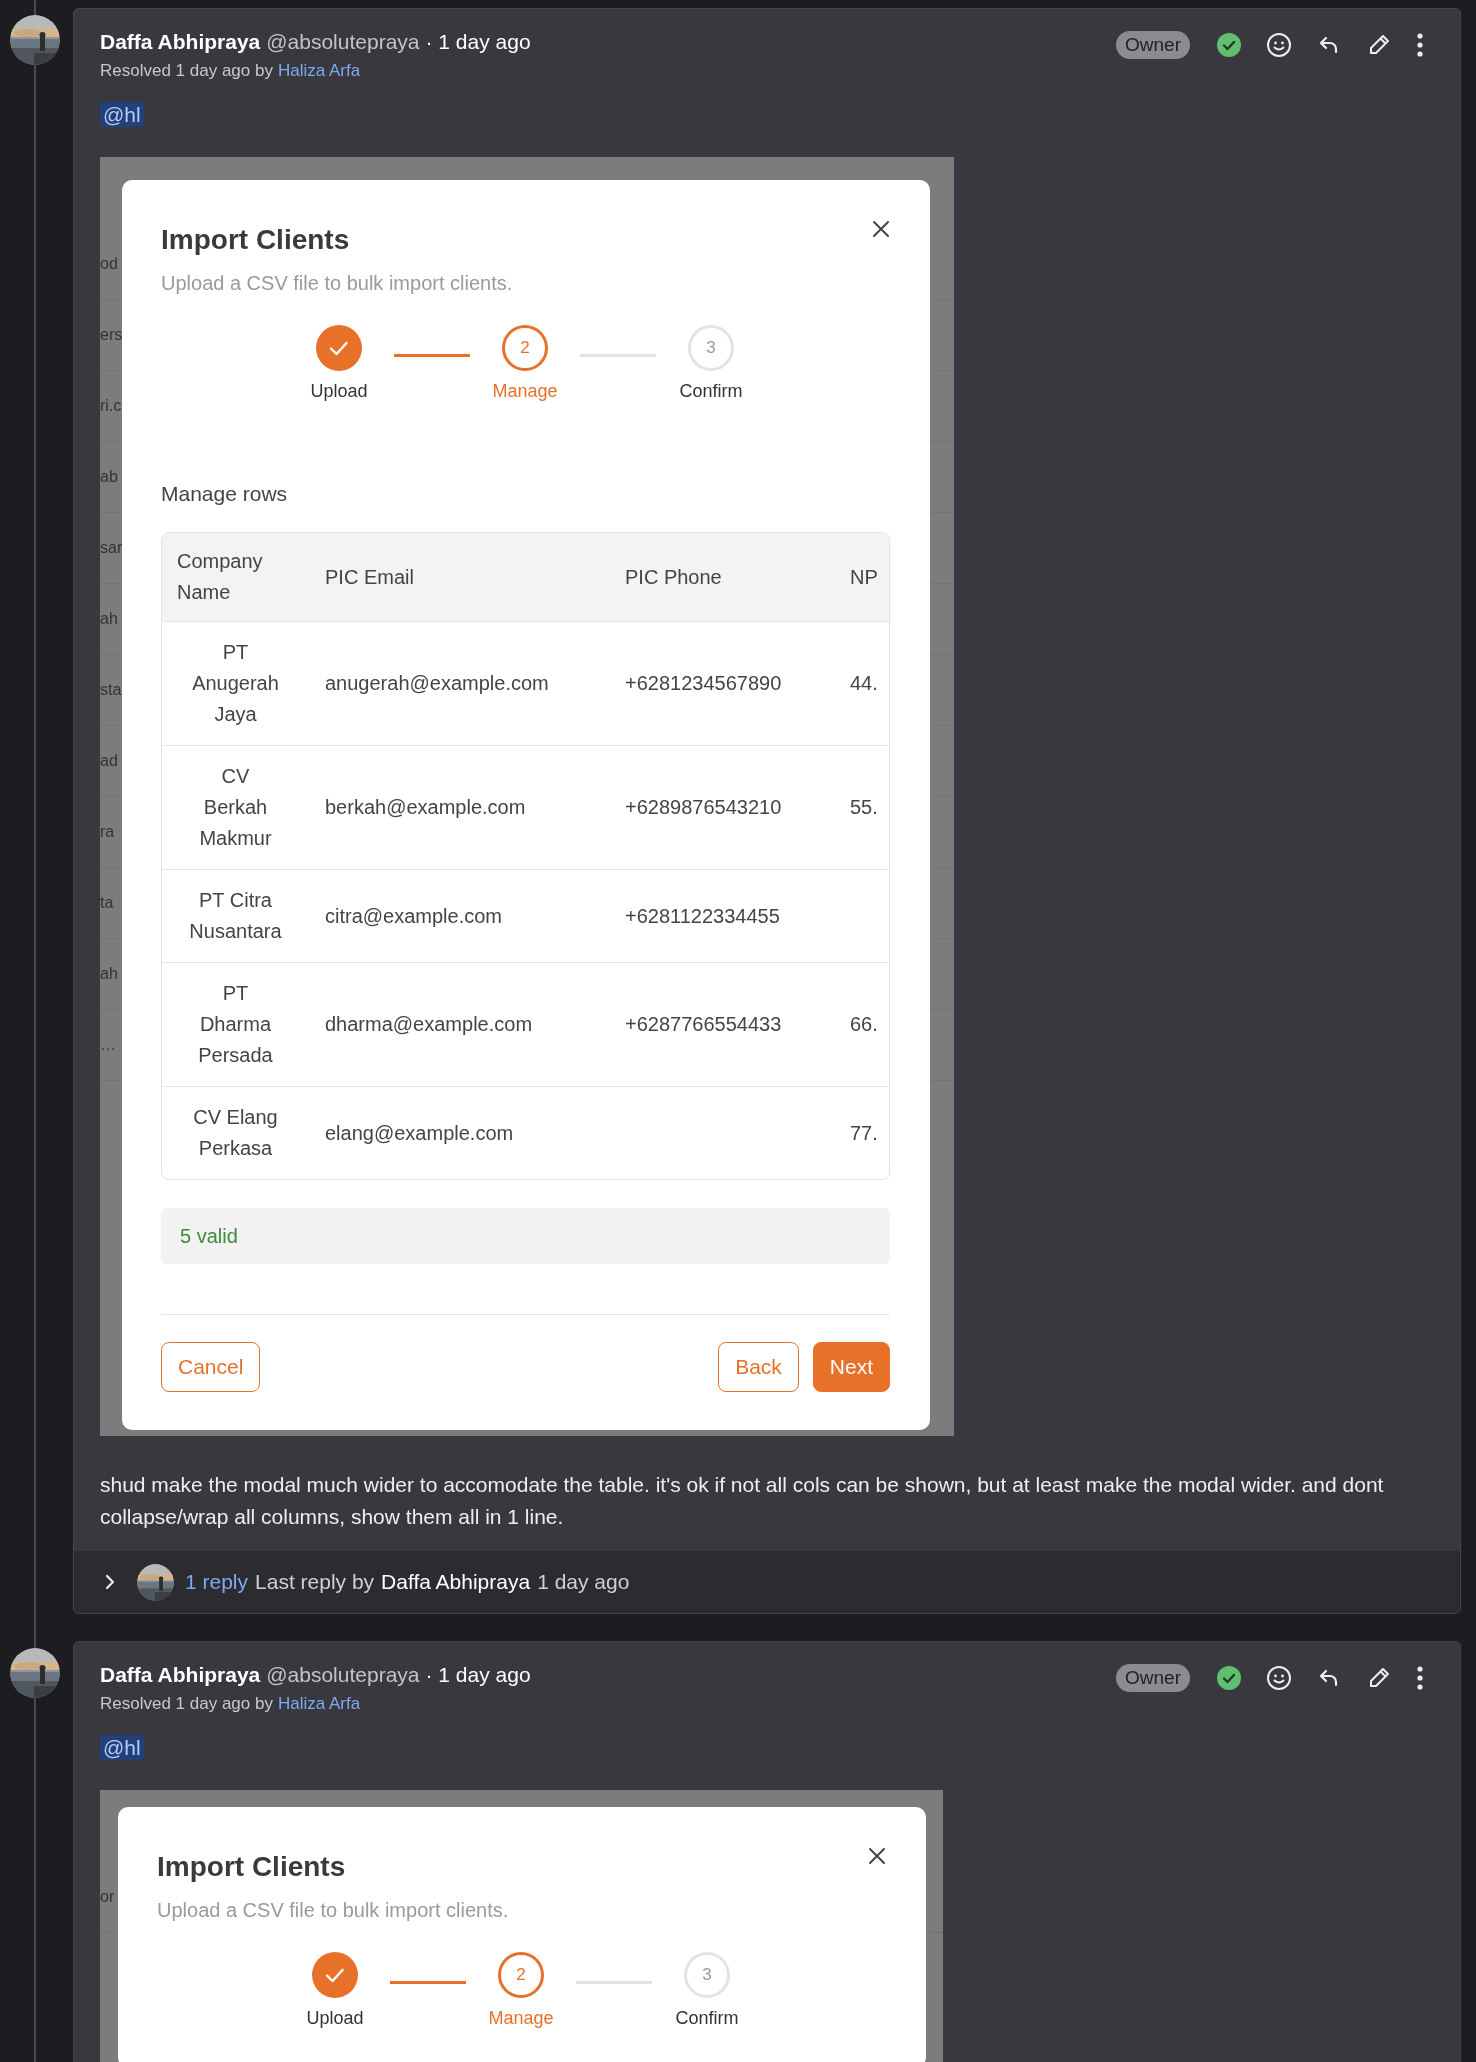 The height and width of the screenshot is (2062, 1476). Describe the element at coordinates (111, 690) in the screenshot. I see `background-text: sta` at that location.